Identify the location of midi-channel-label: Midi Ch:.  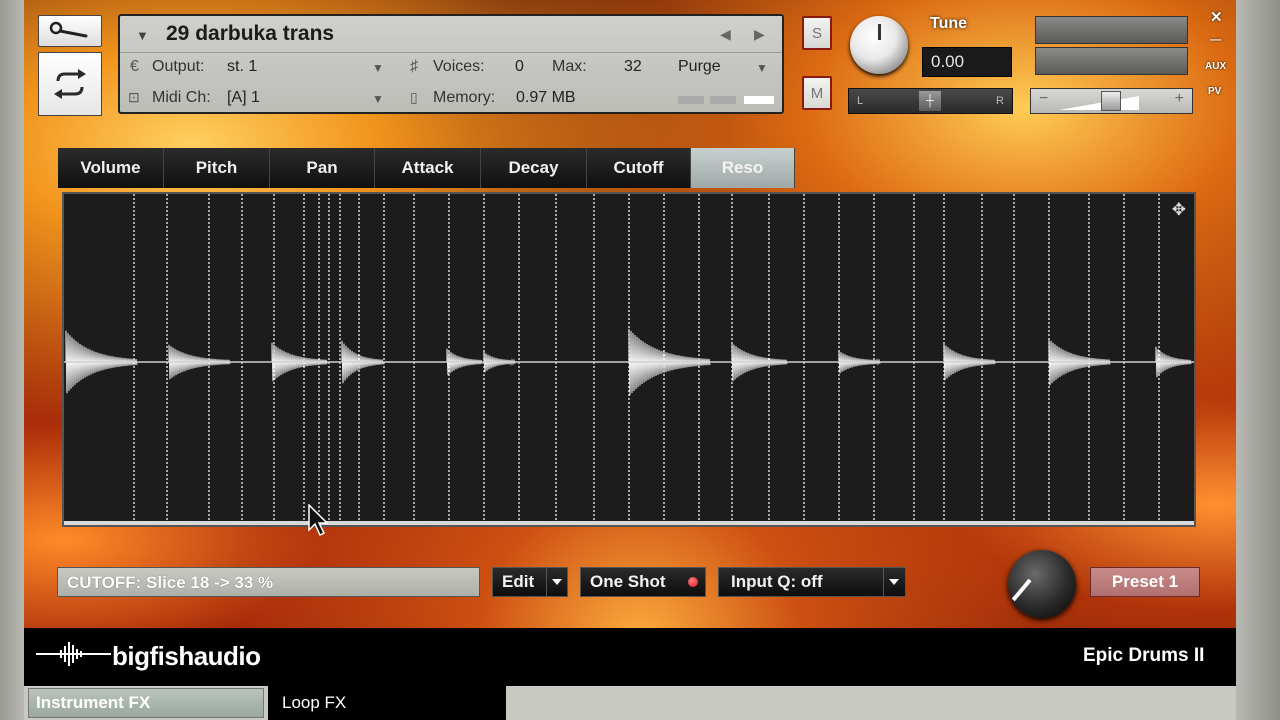
(181, 97).